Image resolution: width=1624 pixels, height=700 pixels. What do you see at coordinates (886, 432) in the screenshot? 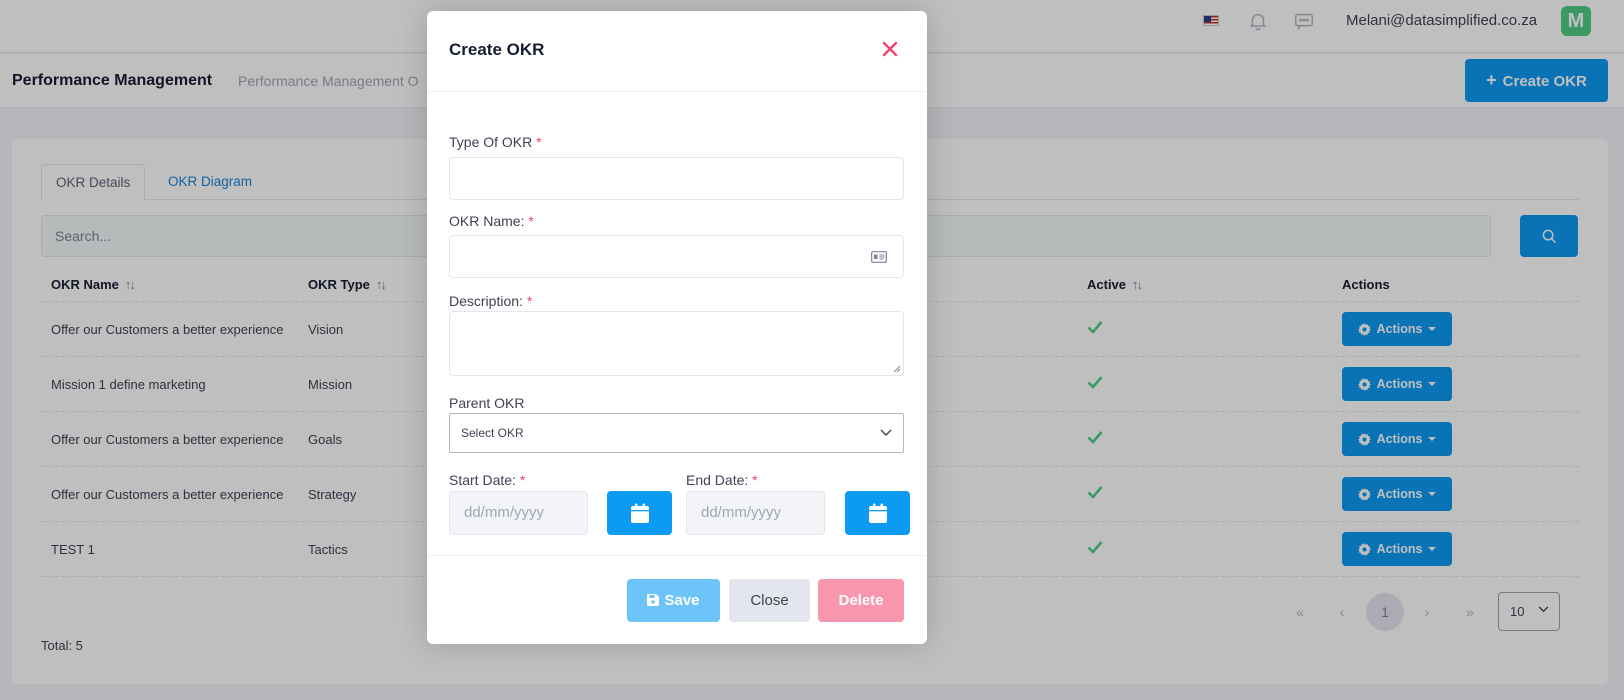
I see `chevron-down-icon` at bounding box center [886, 432].